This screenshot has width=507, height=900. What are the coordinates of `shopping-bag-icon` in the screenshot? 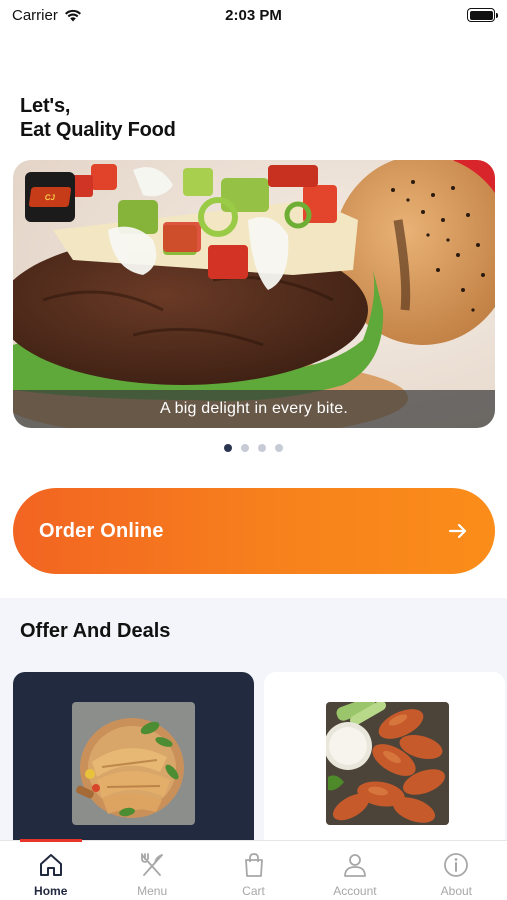 It's located at (253, 865).